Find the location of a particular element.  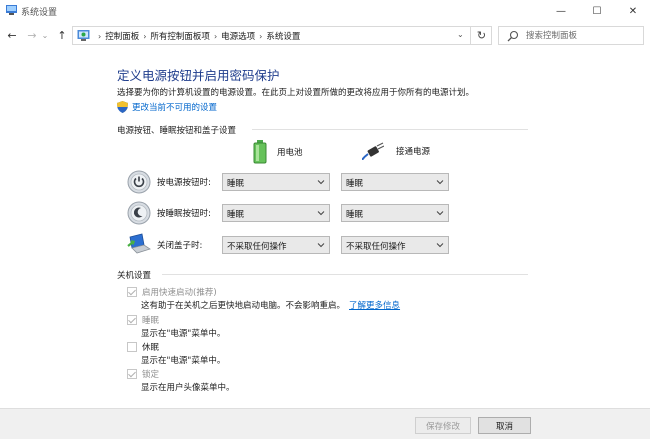

search-box is located at coordinates (571, 35).